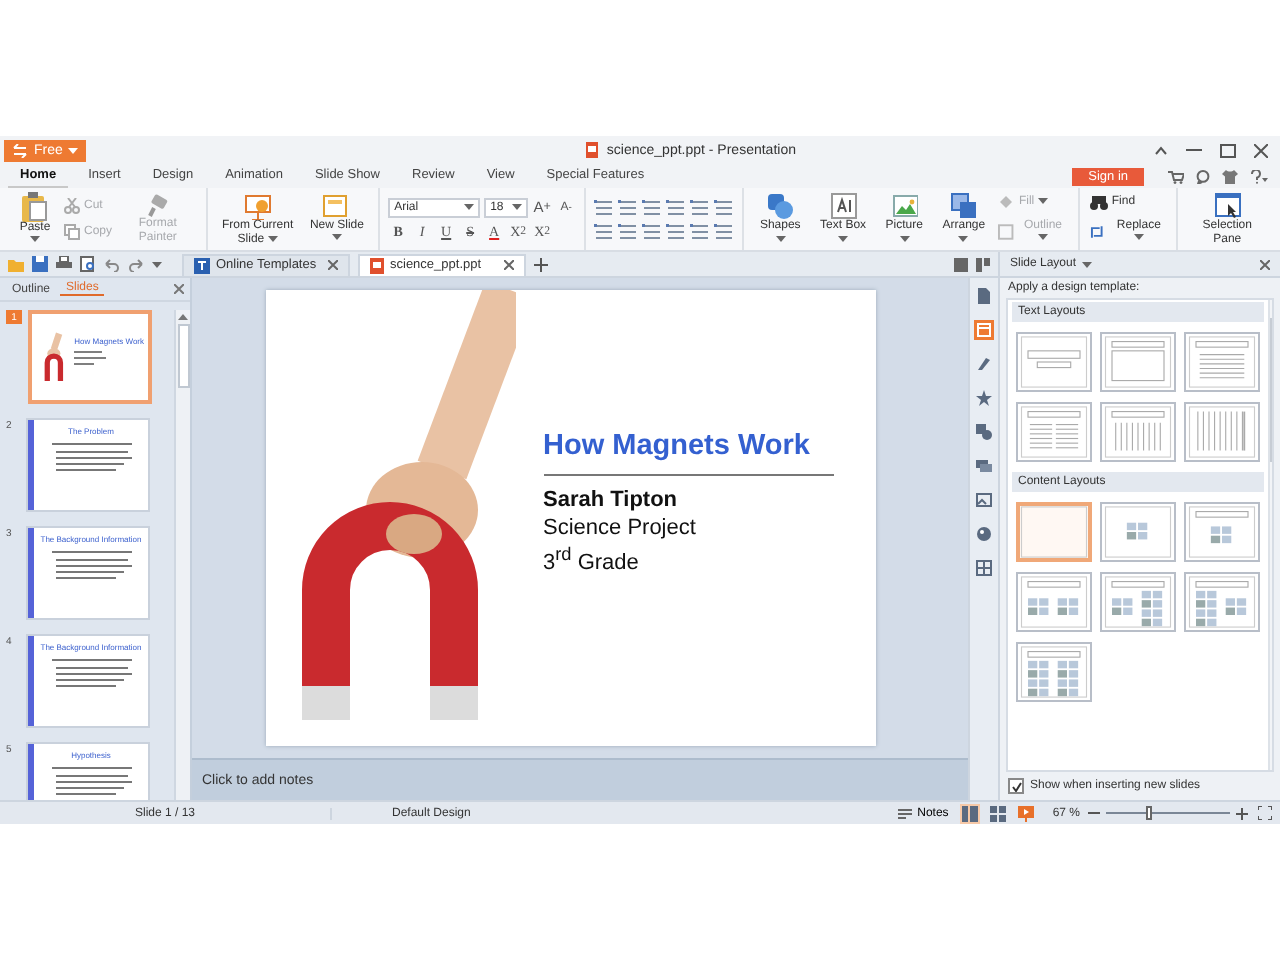  I want to click on shapes-tool, so click(984, 432).